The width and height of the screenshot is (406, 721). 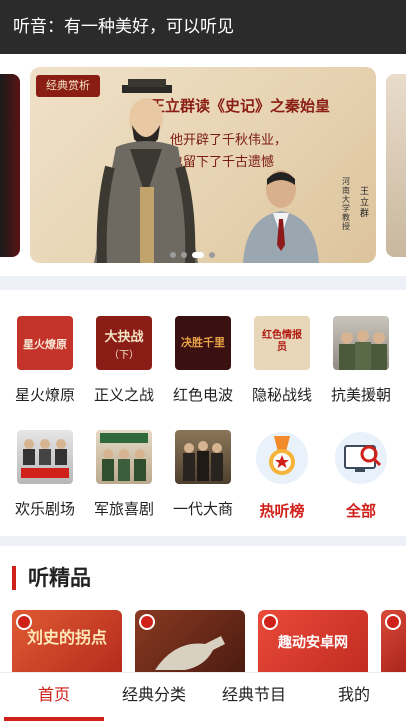 I want to click on banner-next-slide, so click(x=396, y=165).